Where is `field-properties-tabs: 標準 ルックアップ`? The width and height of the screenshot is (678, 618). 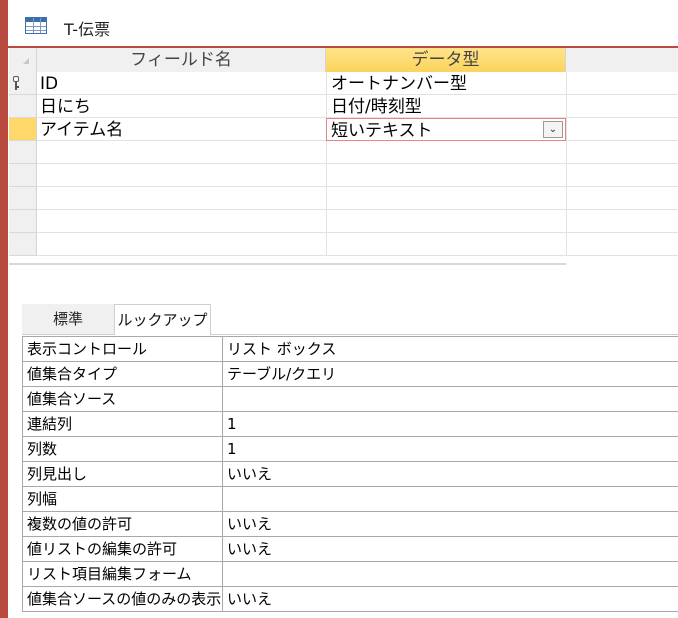 field-properties-tabs: 標準 ルックアップ is located at coordinates (350, 319).